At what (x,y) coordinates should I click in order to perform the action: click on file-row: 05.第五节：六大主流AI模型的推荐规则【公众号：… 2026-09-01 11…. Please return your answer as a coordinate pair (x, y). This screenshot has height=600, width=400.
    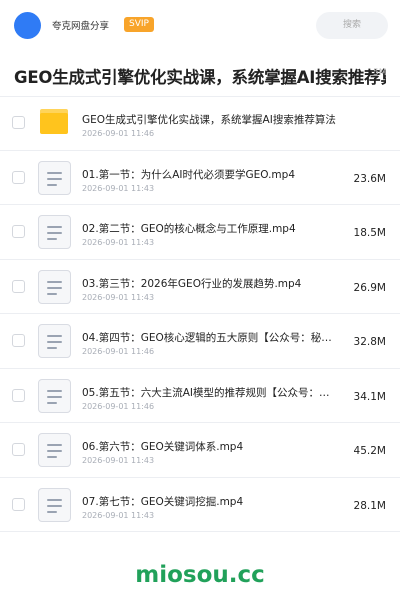
    Looking at the image, I should click on (200, 396).